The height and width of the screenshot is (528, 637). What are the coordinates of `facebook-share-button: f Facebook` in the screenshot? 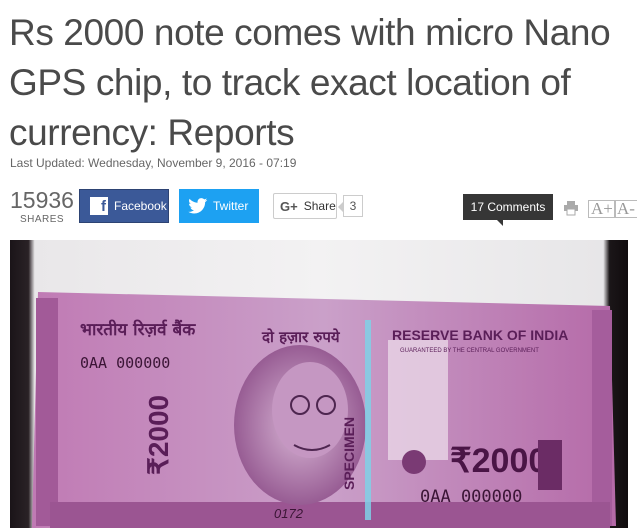 It's located at (124, 206).